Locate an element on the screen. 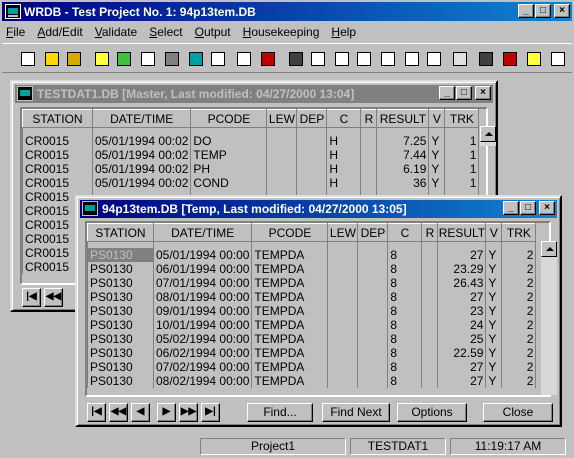 The height and width of the screenshot is (458, 574). table-row: PS0130 05/02/1994 00:00 TEMPDA 8 25 Y 2 is located at coordinates (312, 338).